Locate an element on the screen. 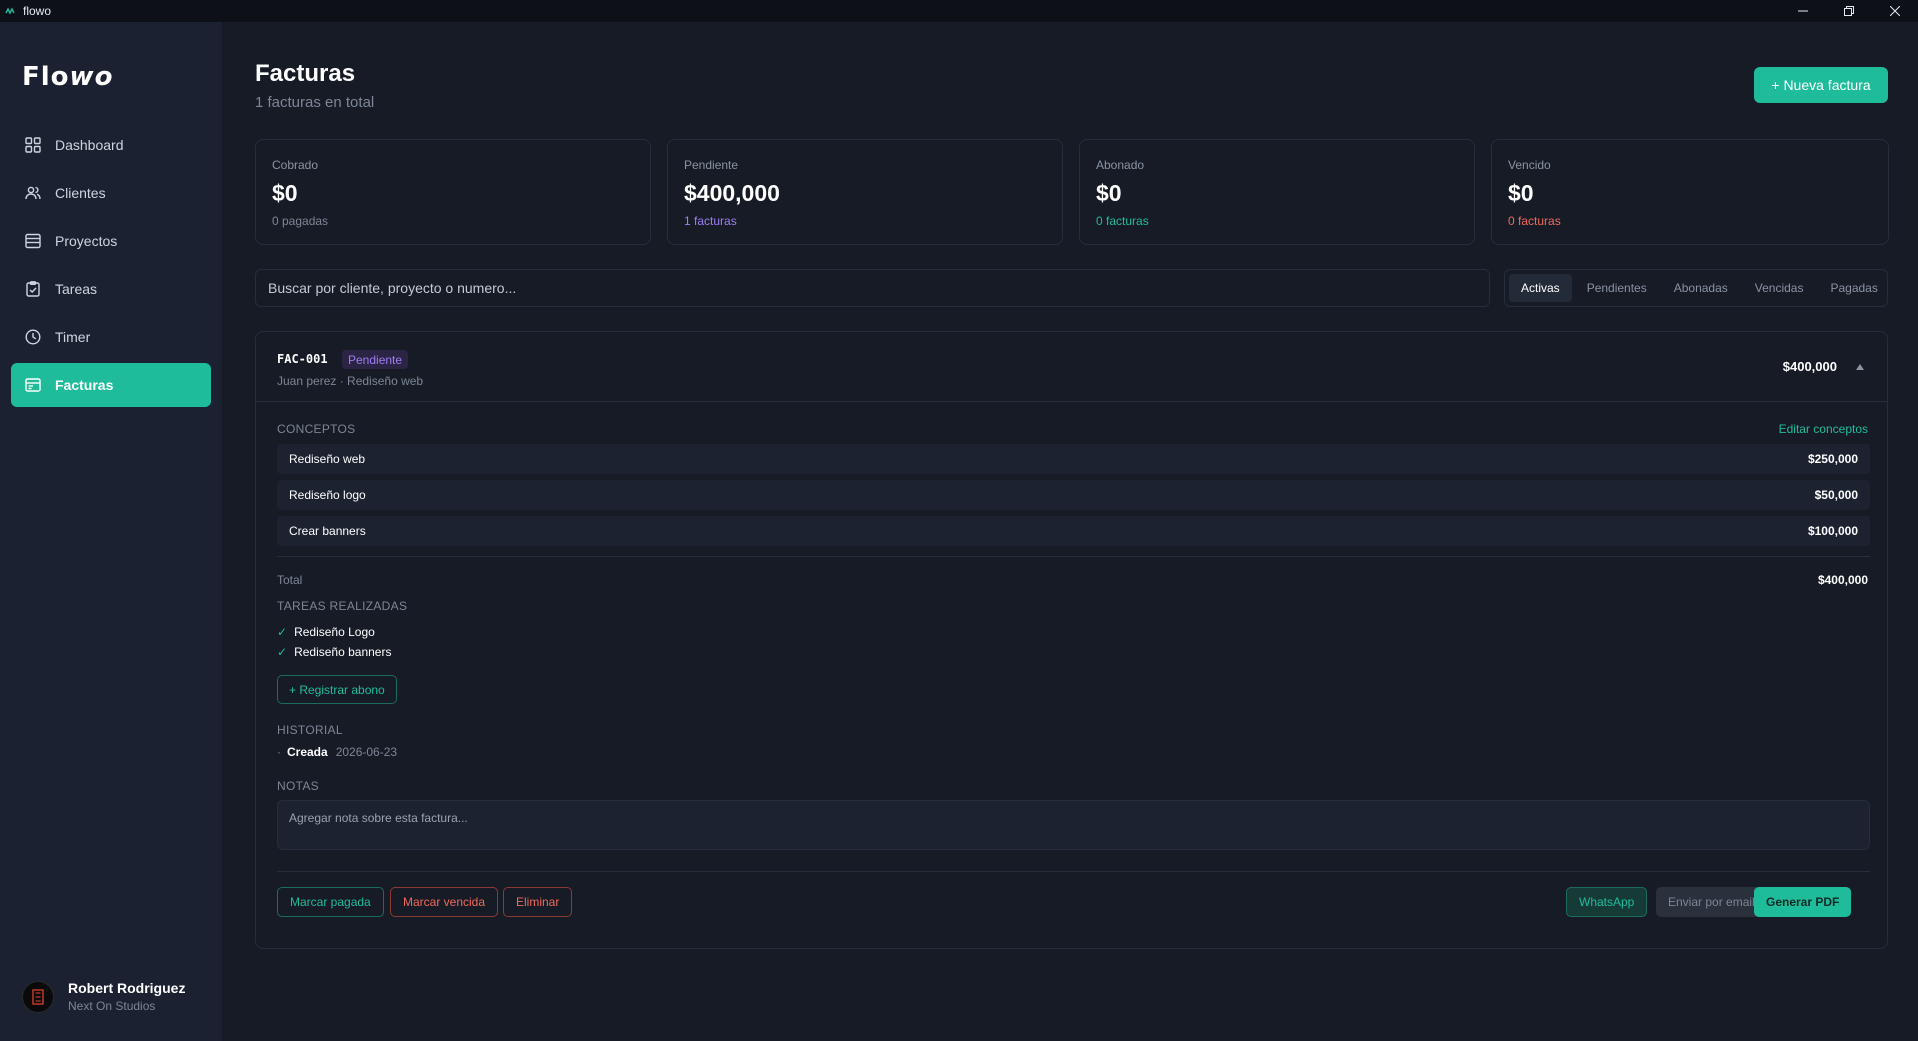  concept-amount: $100,000 is located at coordinates (1832, 531).